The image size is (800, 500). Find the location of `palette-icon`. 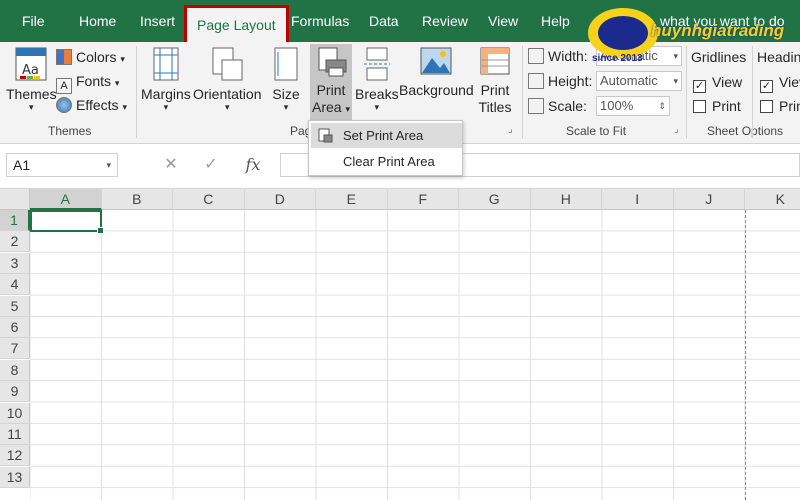

palette-icon is located at coordinates (64, 57).